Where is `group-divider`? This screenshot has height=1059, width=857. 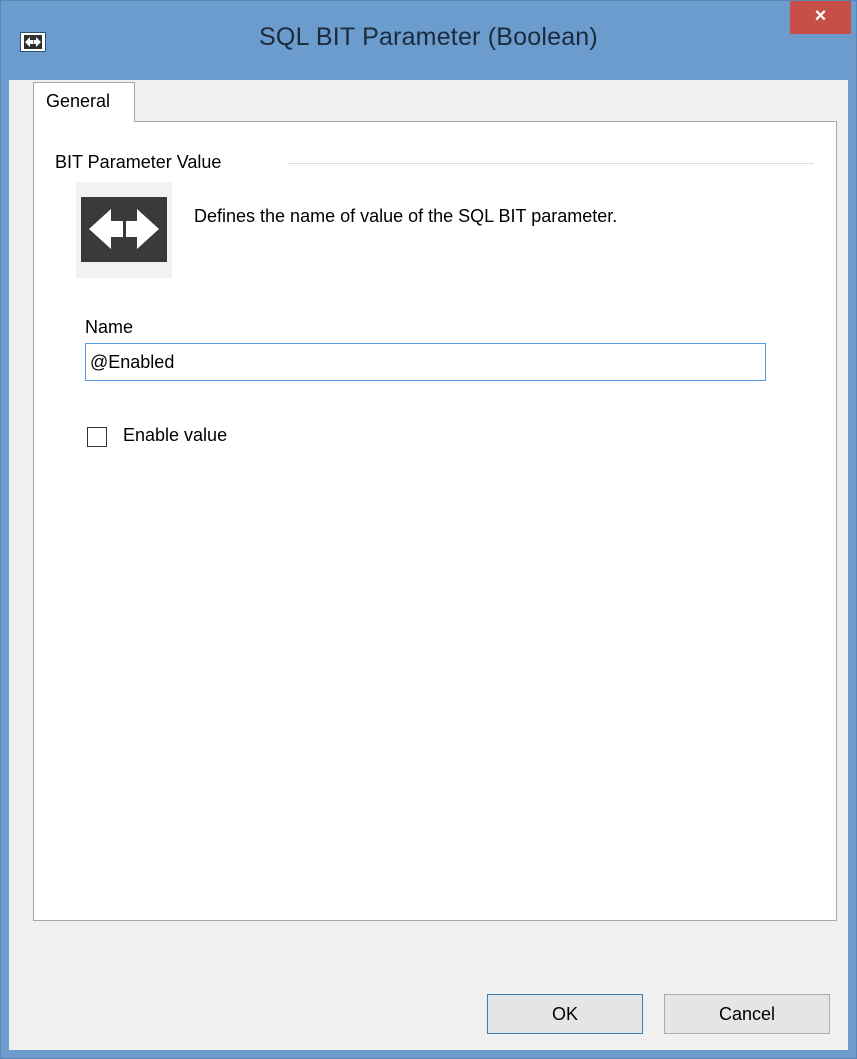
group-divider is located at coordinates (551, 163).